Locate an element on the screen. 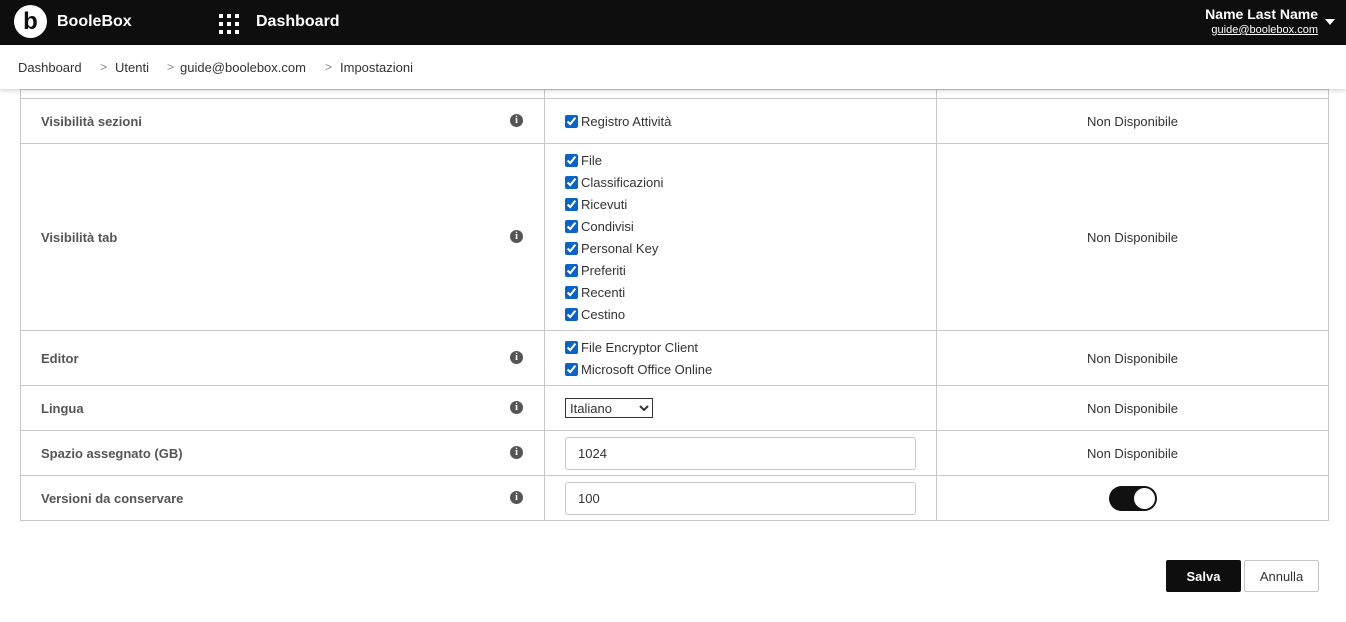 This screenshot has width=1346, height=622. checkbox-file: File is located at coordinates (750, 160).